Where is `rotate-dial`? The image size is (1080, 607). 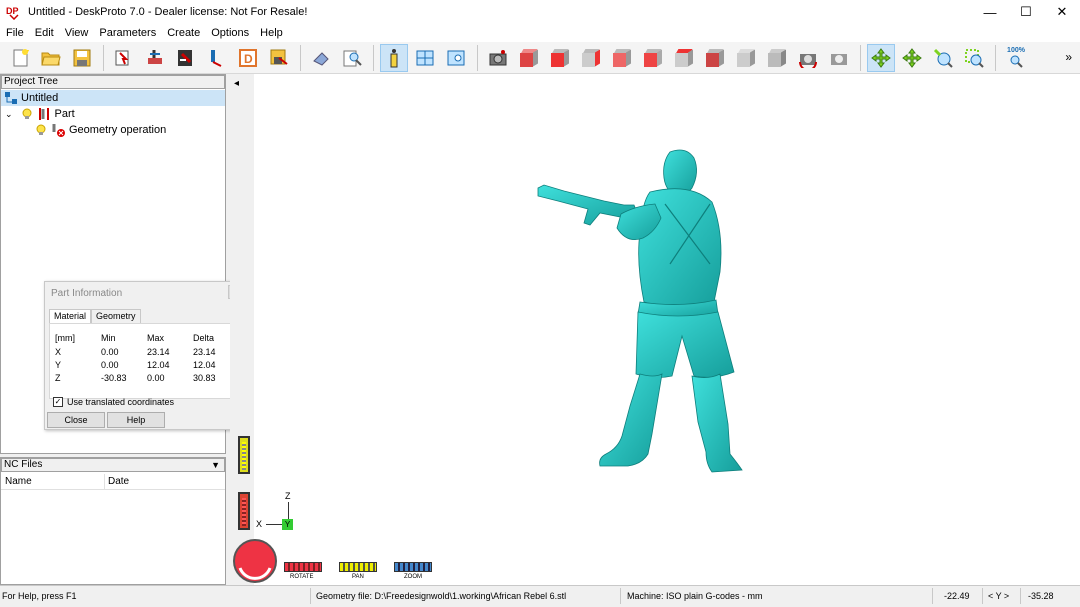 rotate-dial is located at coordinates (255, 561).